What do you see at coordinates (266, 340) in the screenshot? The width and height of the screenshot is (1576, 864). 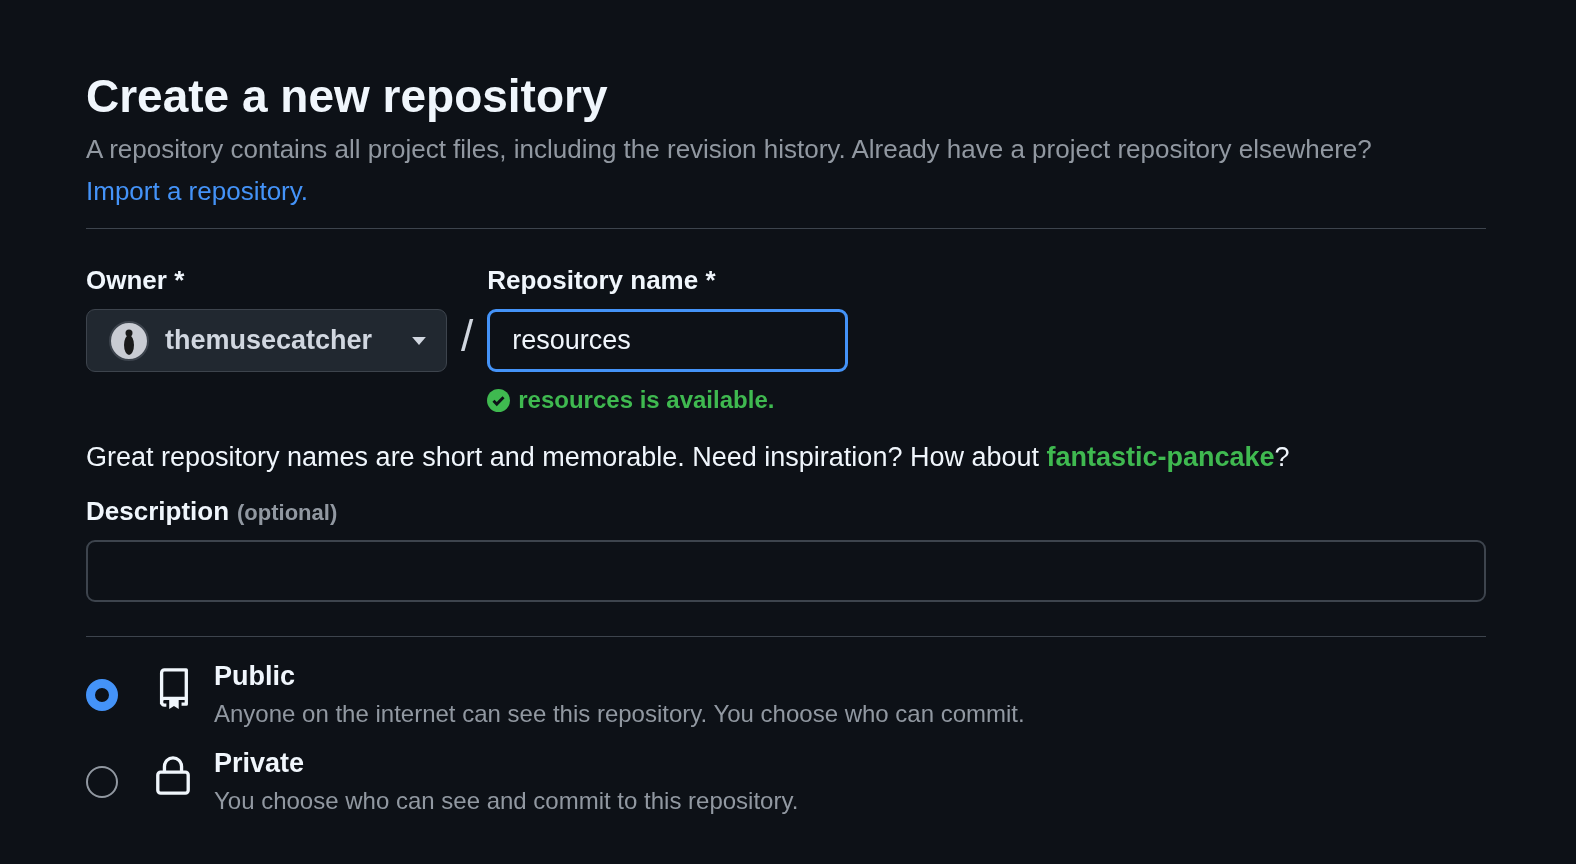 I see `owner-dropdown: themusecatcher` at bounding box center [266, 340].